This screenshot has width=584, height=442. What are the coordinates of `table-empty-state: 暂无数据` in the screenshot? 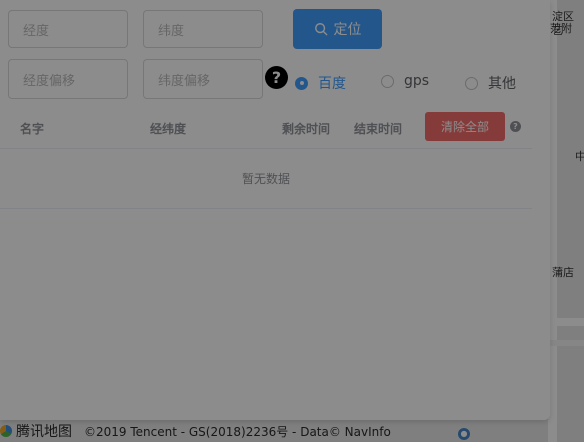 It's located at (266, 179).